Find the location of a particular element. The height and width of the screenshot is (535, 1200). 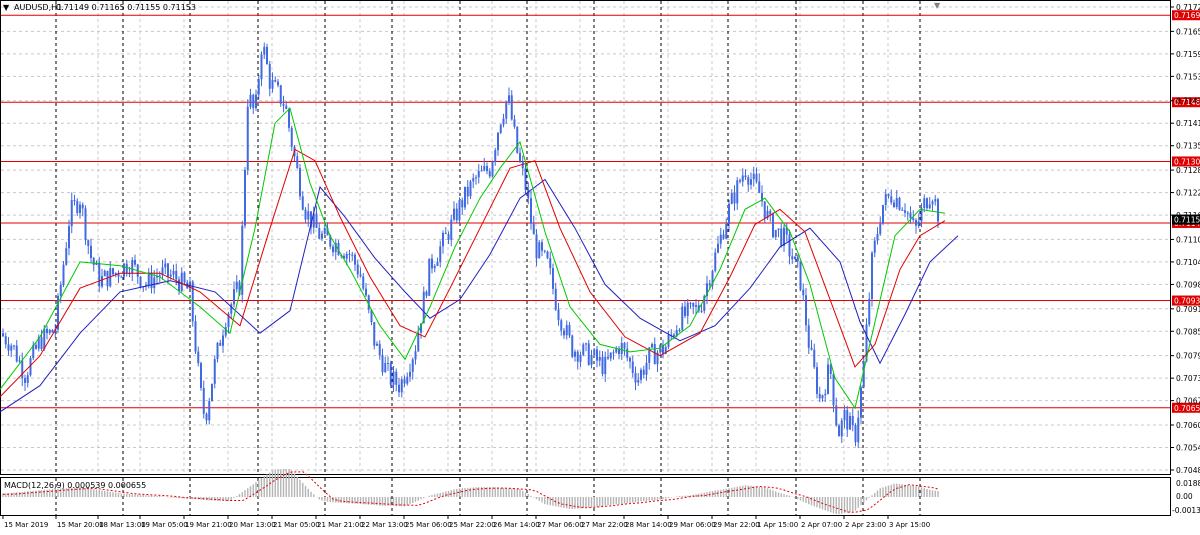

scroll-marker-icon: ▼ is located at coordinates (937, 5).